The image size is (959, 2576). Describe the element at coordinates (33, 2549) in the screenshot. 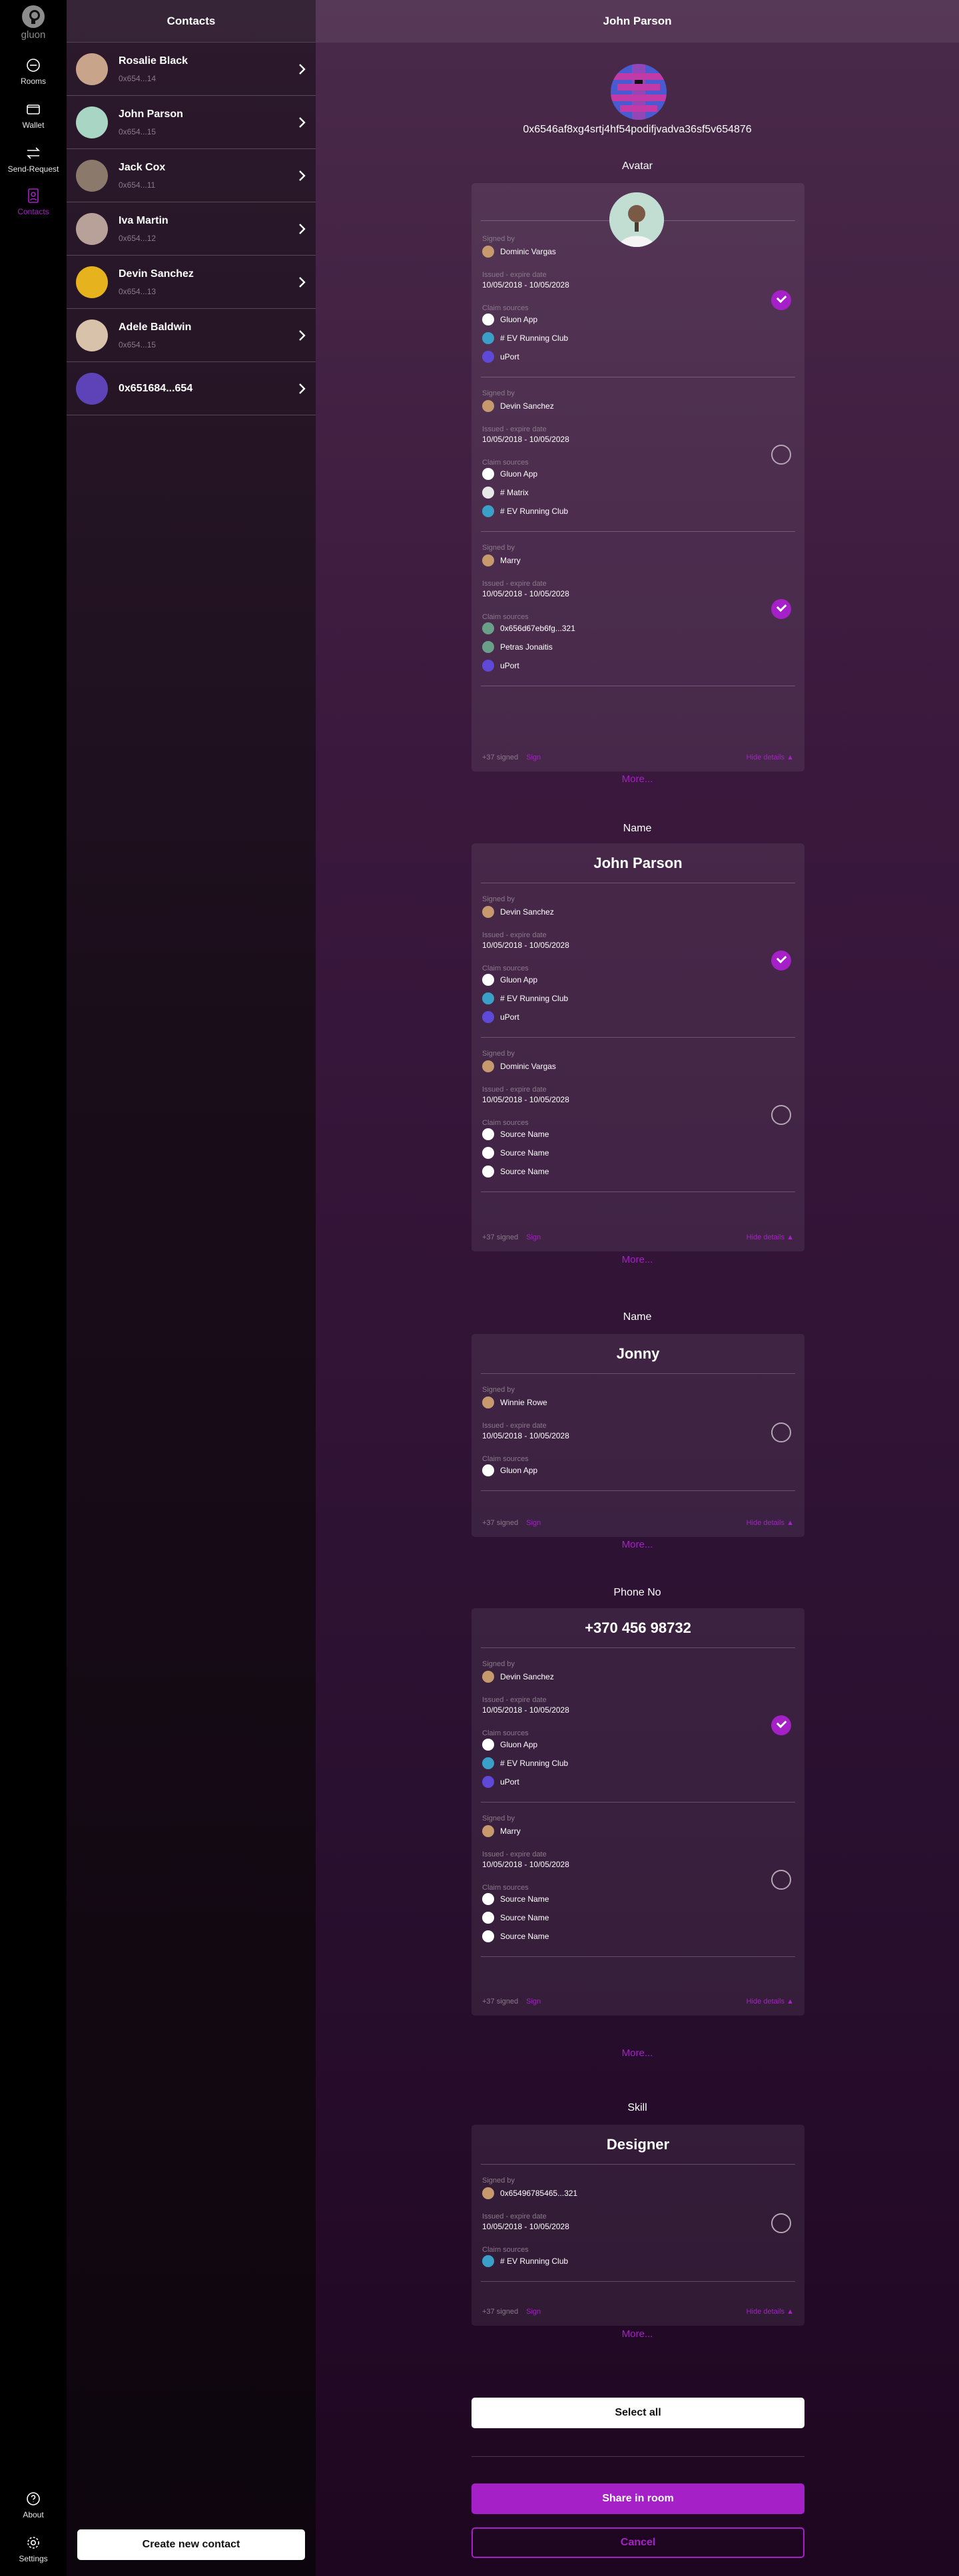

I see `nav-settings: Settings` at that location.